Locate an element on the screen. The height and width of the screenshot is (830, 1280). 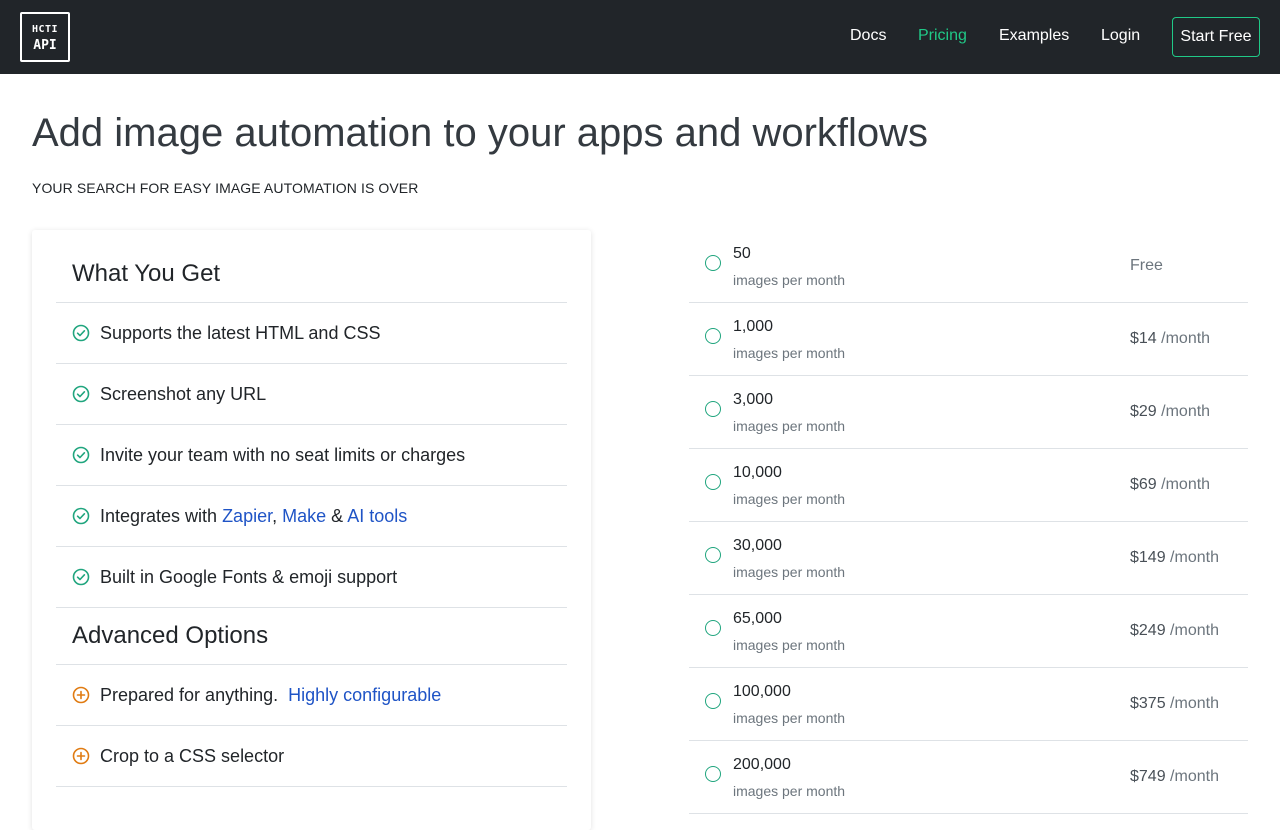
plan-price-value: $149 is located at coordinates (1148, 557).